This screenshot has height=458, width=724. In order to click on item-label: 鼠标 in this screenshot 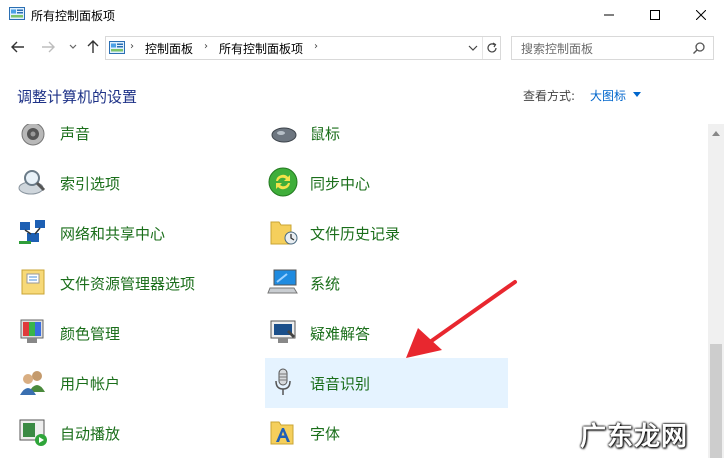, I will do `click(325, 134)`.